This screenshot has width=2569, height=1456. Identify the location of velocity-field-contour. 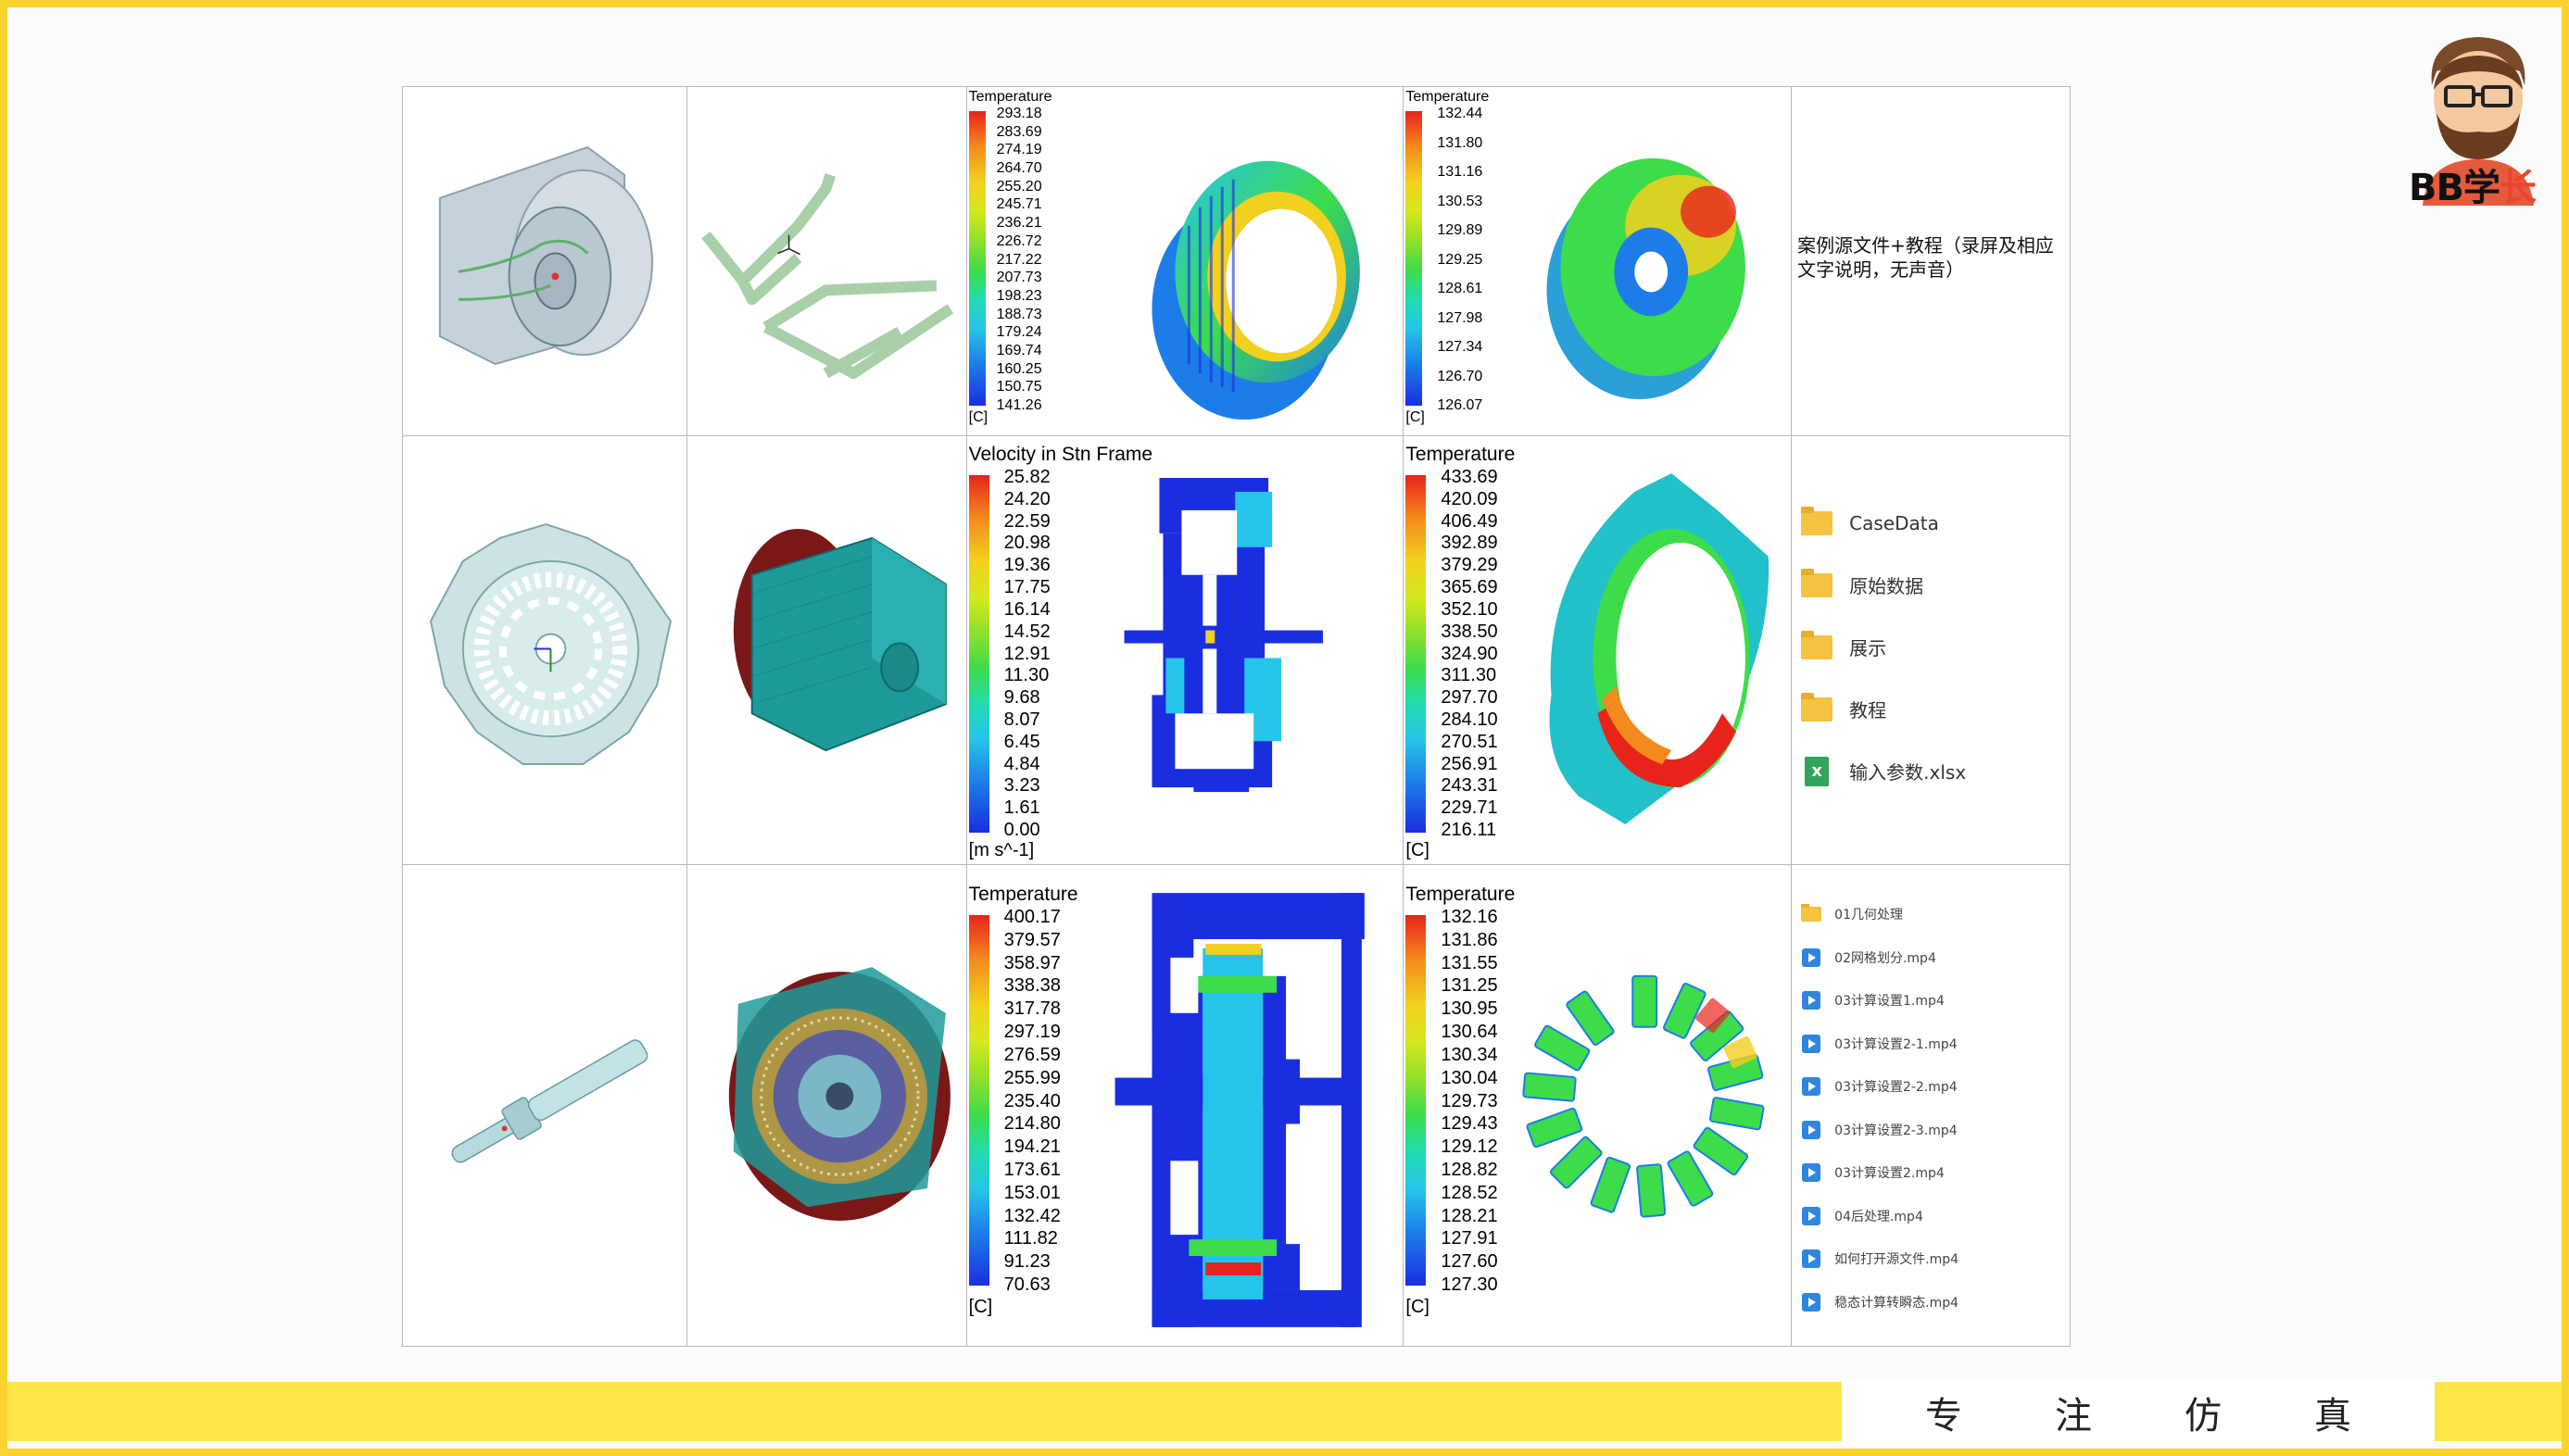
(1223, 635).